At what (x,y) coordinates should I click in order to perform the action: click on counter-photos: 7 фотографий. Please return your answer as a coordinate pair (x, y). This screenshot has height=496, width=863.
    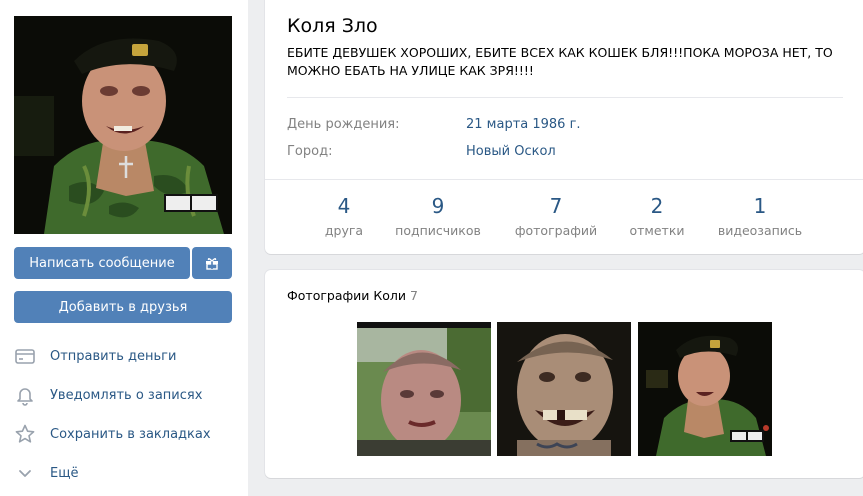
    Looking at the image, I should click on (556, 215).